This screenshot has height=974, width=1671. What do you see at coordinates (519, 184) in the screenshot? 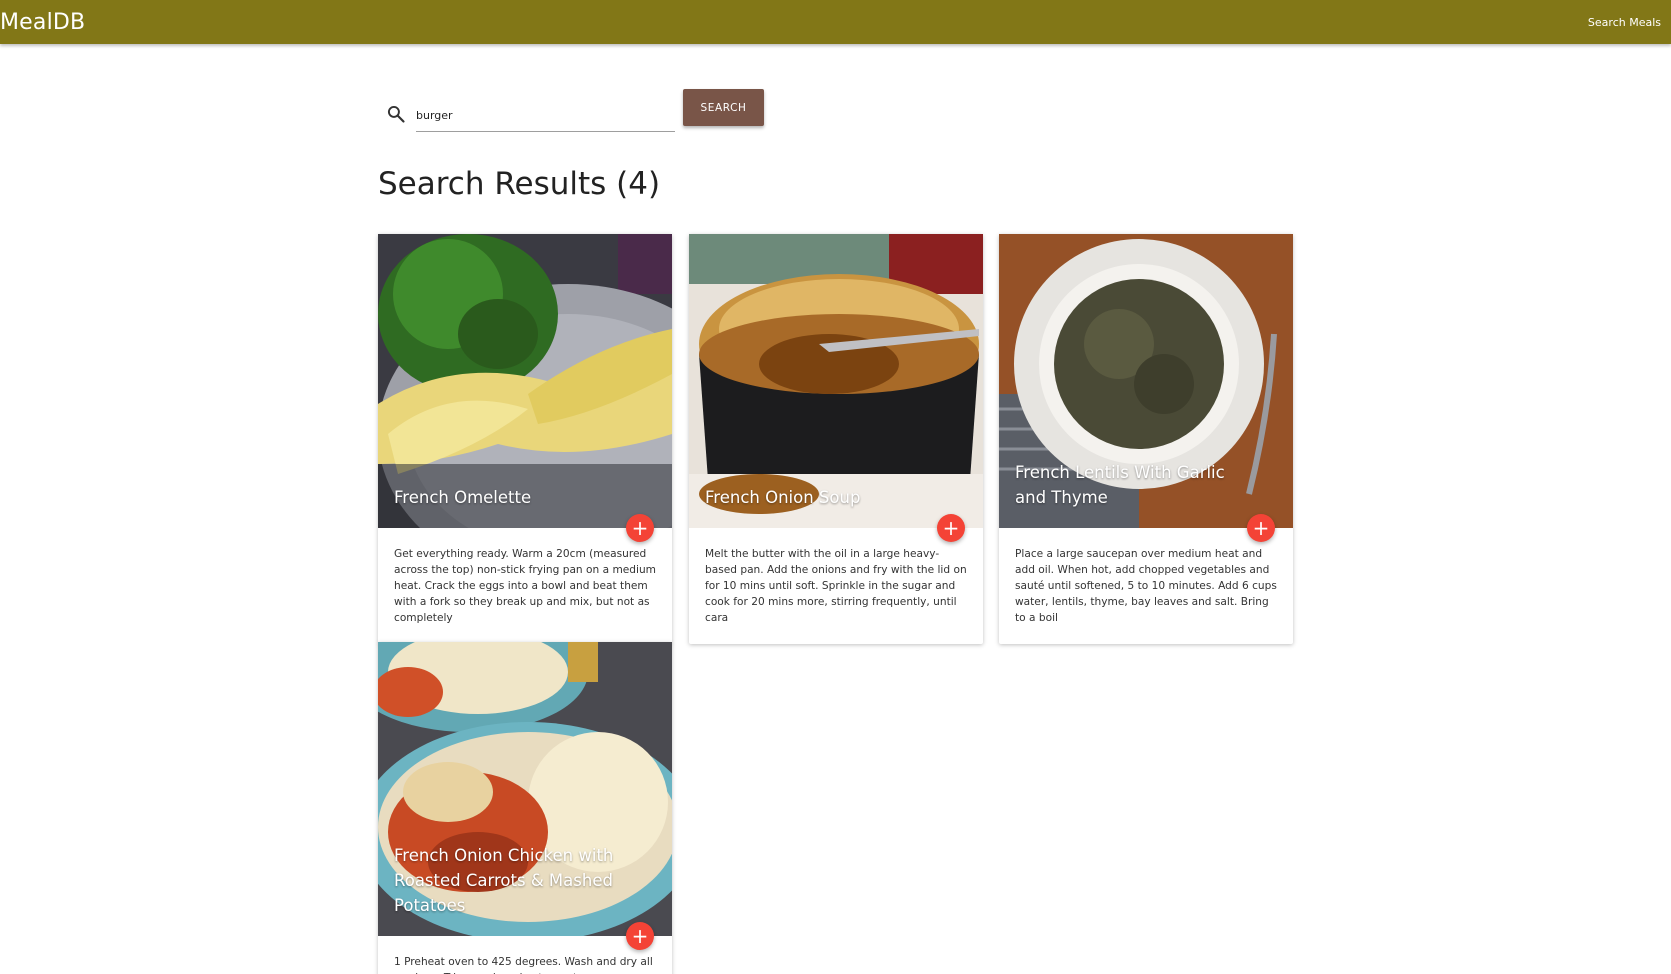
I see `results-title: Search Results (4)` at bounding box center [519, 184].